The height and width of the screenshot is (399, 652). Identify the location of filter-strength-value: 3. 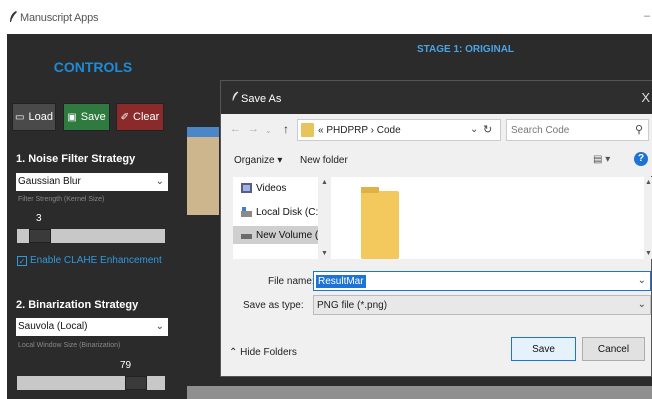
(39, 218).